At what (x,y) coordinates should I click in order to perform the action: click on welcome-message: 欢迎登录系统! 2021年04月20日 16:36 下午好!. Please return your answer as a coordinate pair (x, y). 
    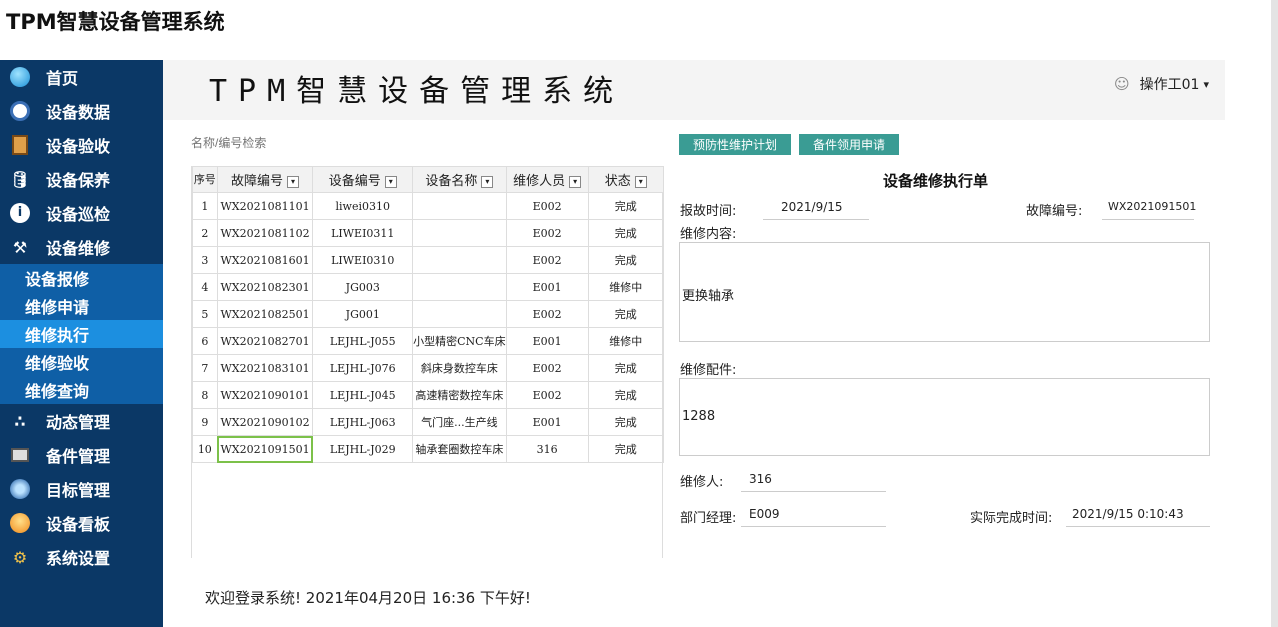
    Looking at the image, I should click on (368, 598).